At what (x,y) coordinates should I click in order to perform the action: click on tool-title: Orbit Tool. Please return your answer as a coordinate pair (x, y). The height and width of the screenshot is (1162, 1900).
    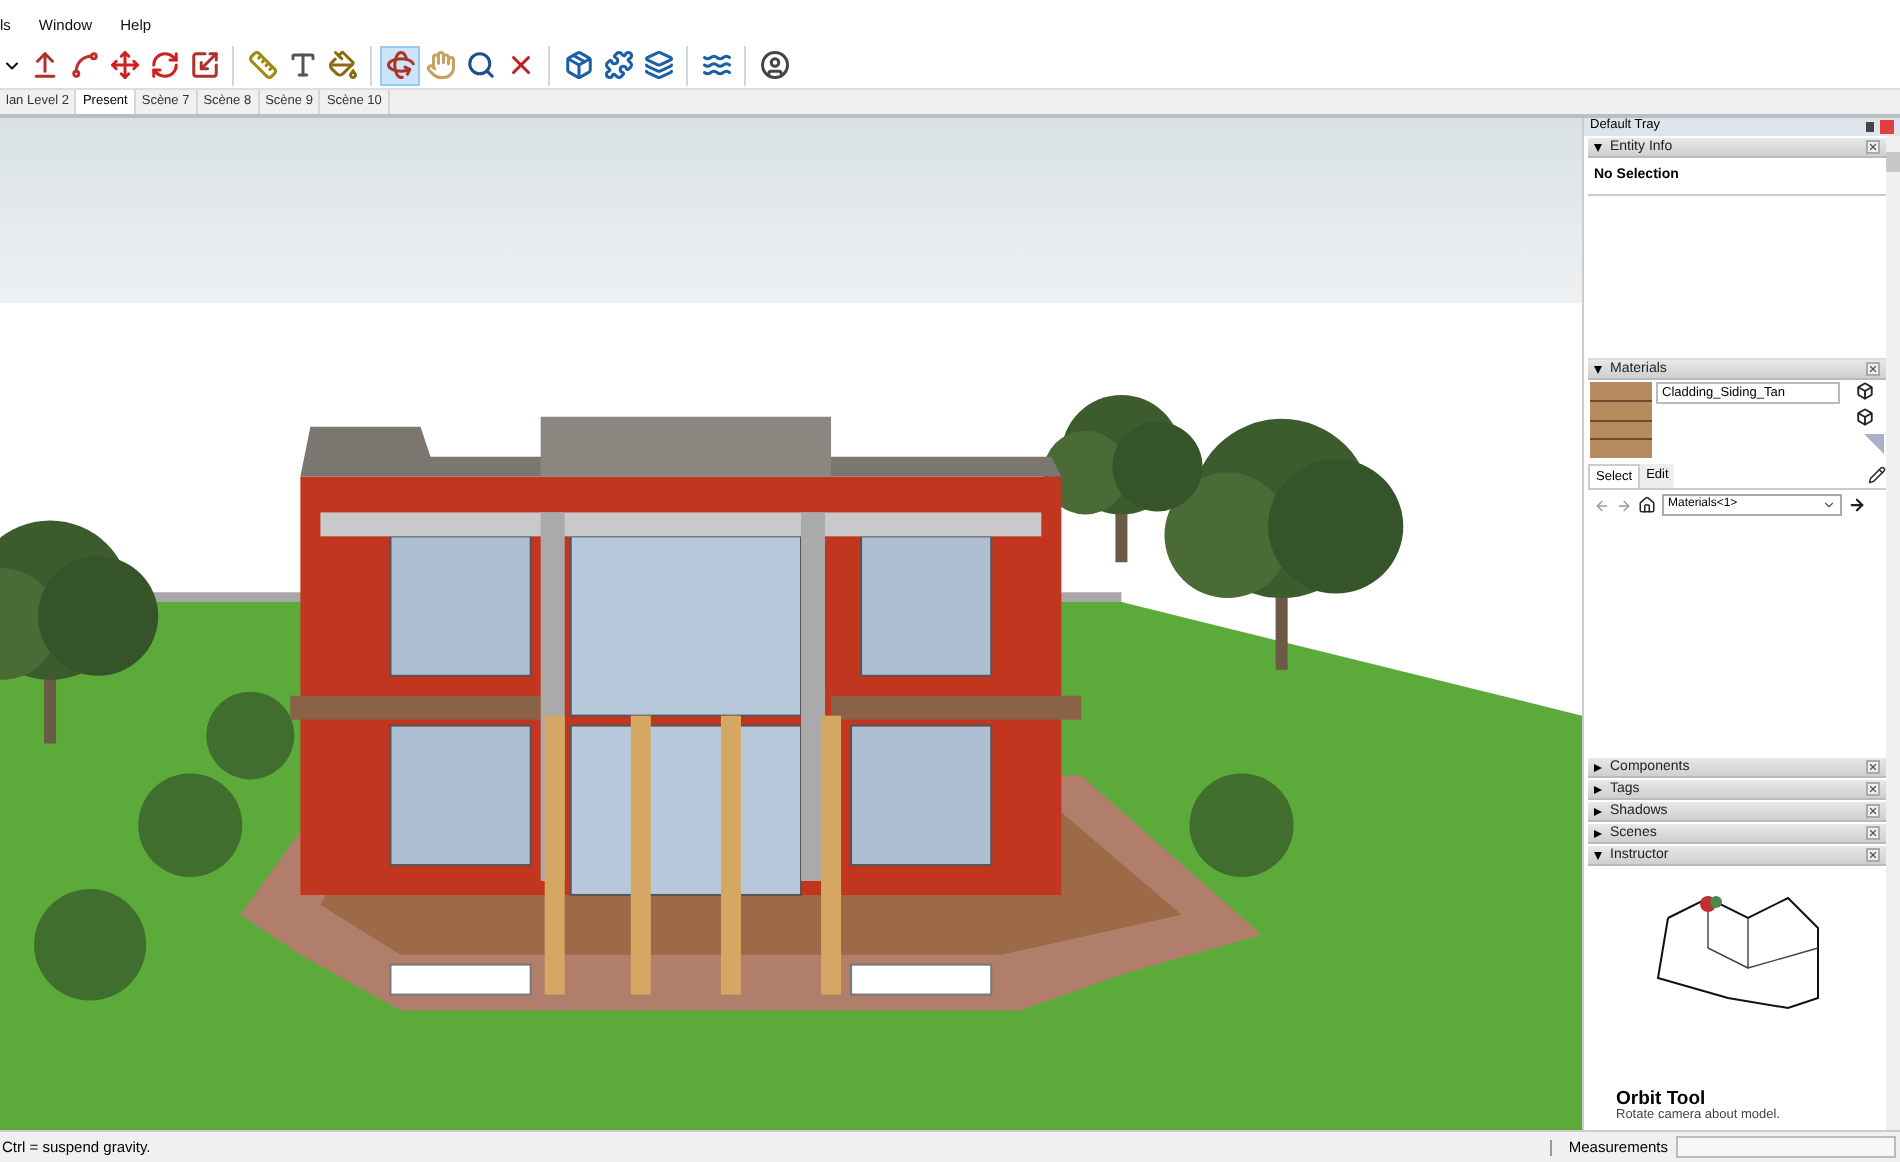
    Looking at the image, I should click on (1661, 1099).